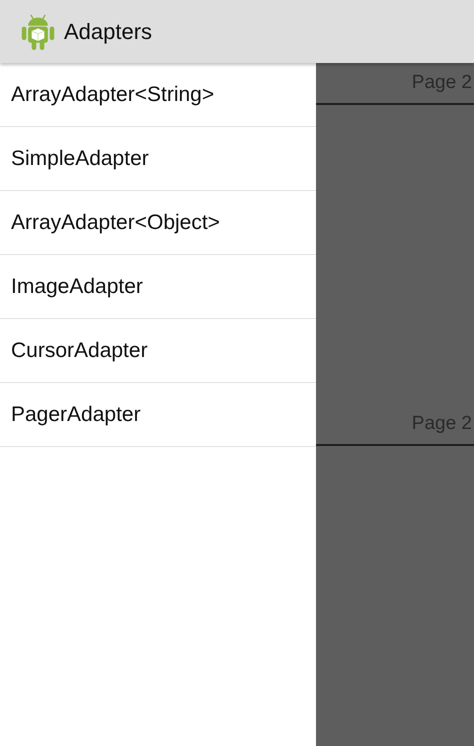 The width and height of the screenshot is (474, 746). I want to click on robot-icon, so click(38, 32).